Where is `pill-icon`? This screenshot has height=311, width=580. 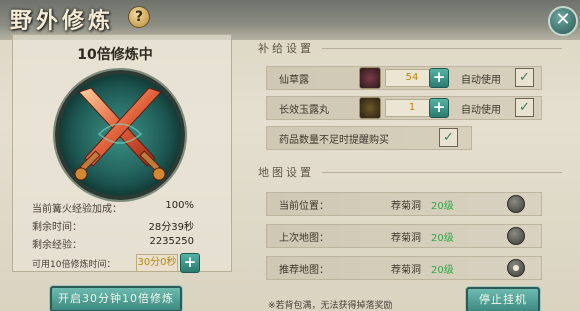 pill-icon is located at coordinates (370, 108).